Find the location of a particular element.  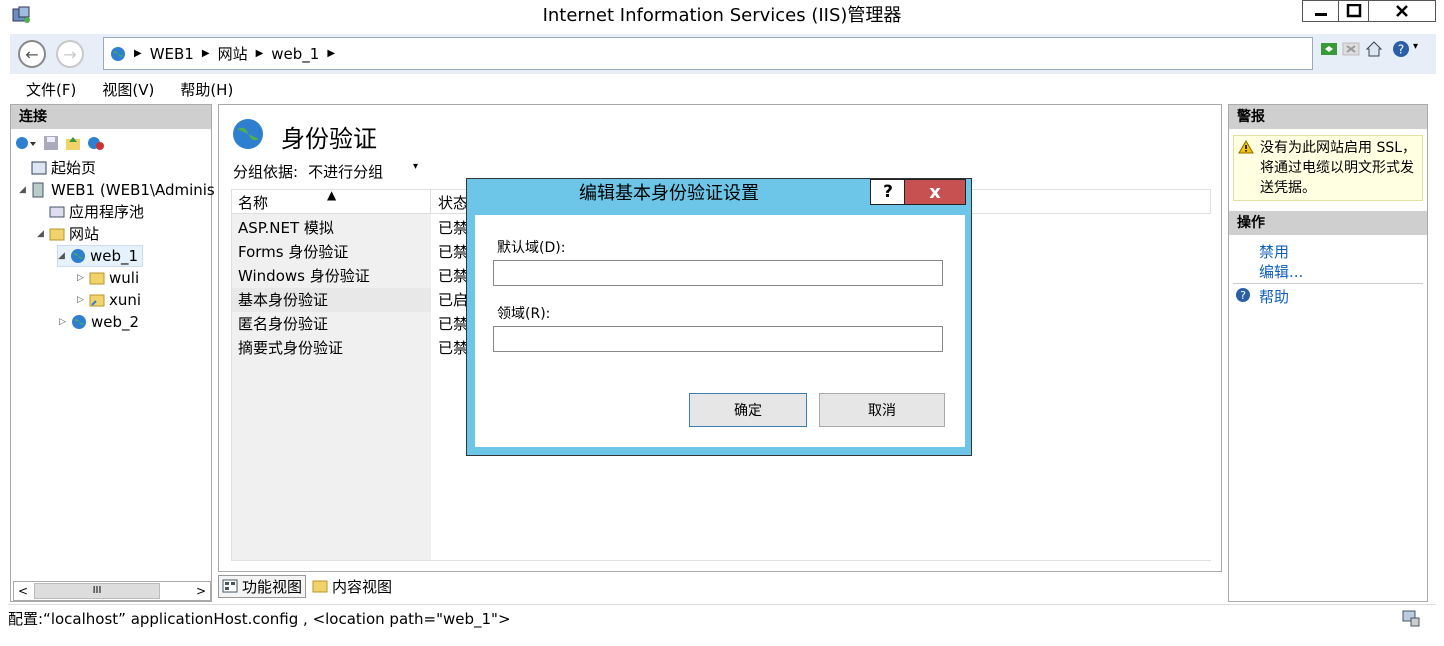

maximize-icon is located at coordinates (1354, 11).